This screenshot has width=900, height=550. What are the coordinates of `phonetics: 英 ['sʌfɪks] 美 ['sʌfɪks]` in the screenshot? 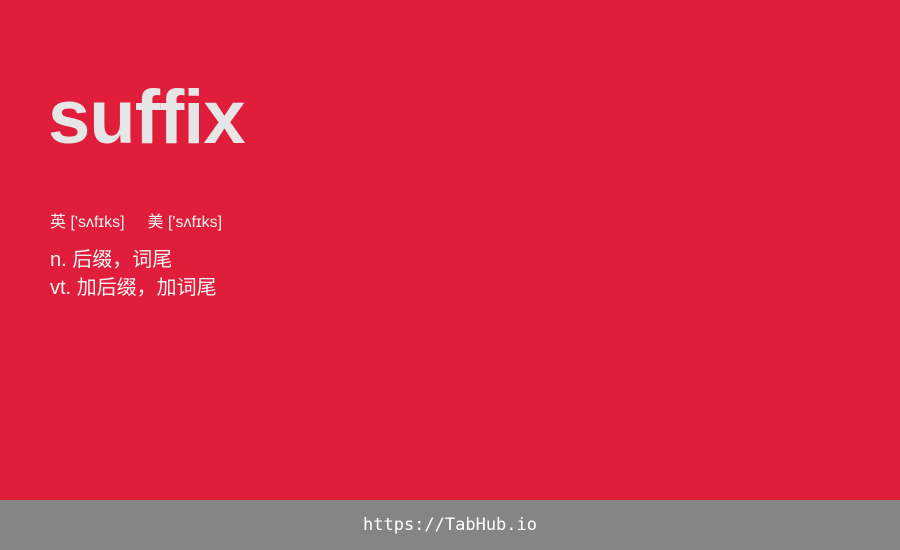 It's located at (136, 223).